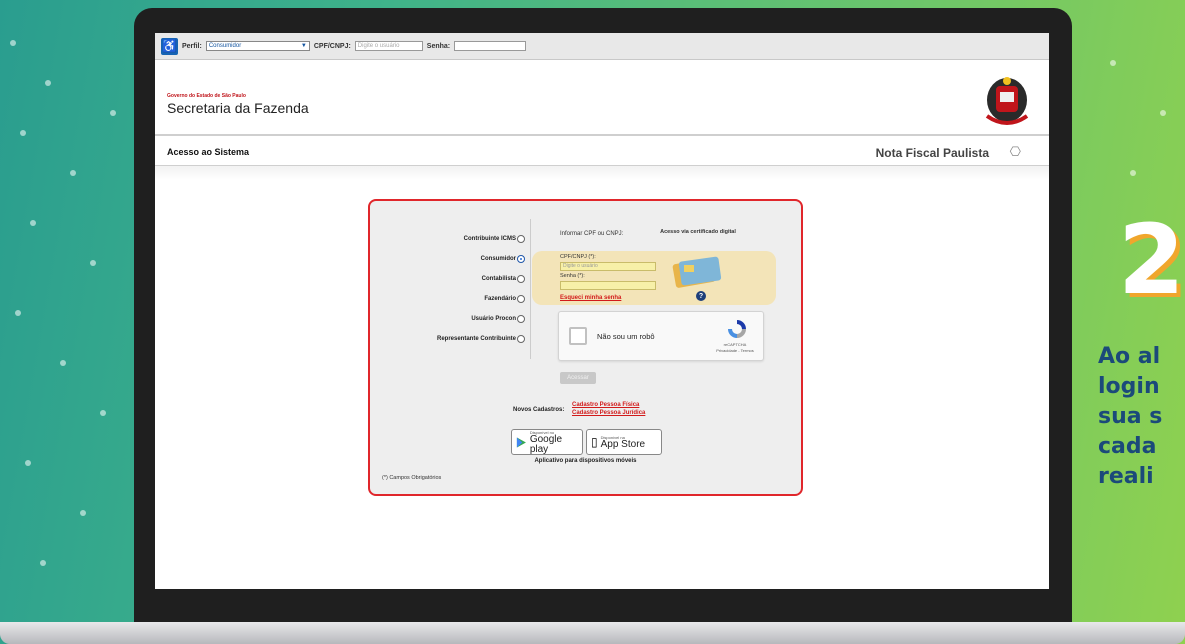 Image resolution: width=1185 pixels, height=644 pixels. What do you see at coordinates (447, 279) in the screenshot?
I see `radio-row-contabilista: Contabilista` at bounding box center [447, 279].